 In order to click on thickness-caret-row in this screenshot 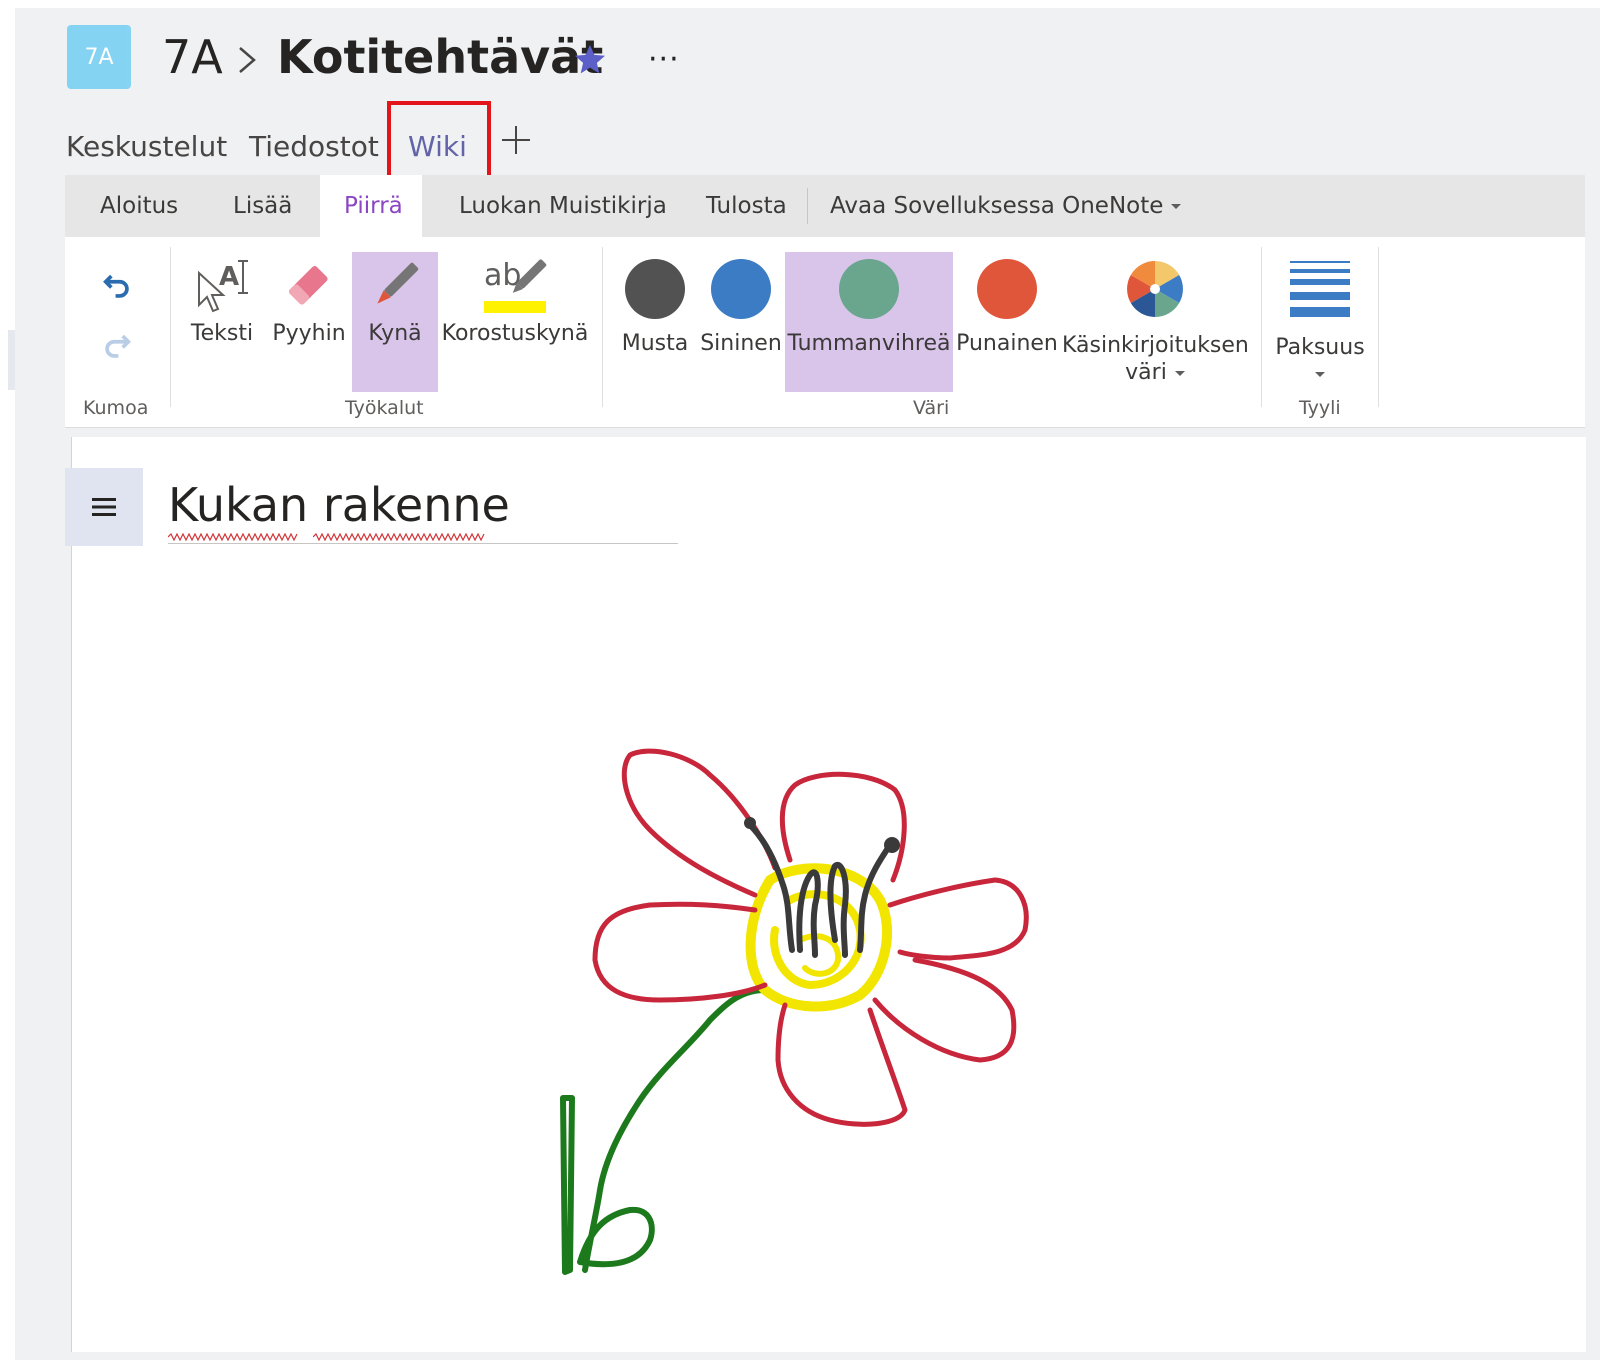, I will do `click(1320, 373)`.